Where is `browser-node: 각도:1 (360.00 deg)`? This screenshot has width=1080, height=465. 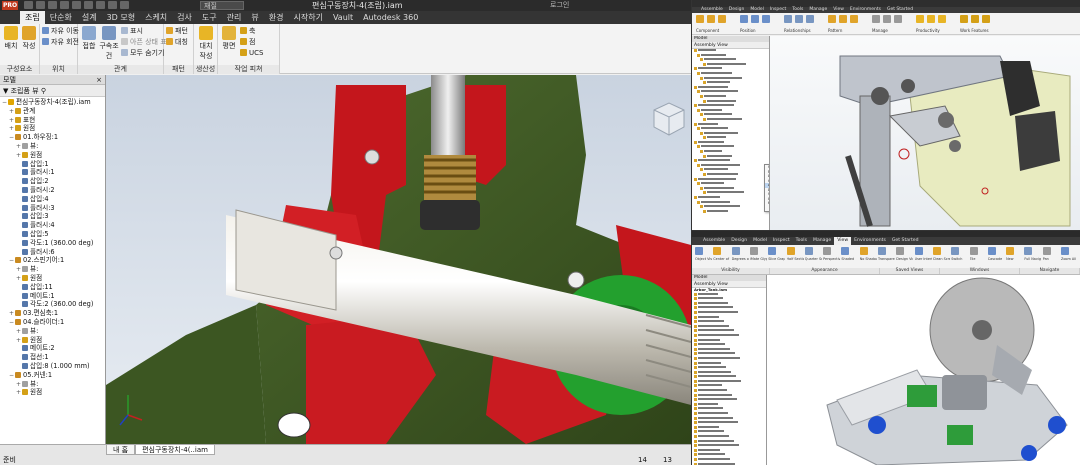
browser-node: 각도:1 (360.00 deg) is located at coordinates (52, 243).